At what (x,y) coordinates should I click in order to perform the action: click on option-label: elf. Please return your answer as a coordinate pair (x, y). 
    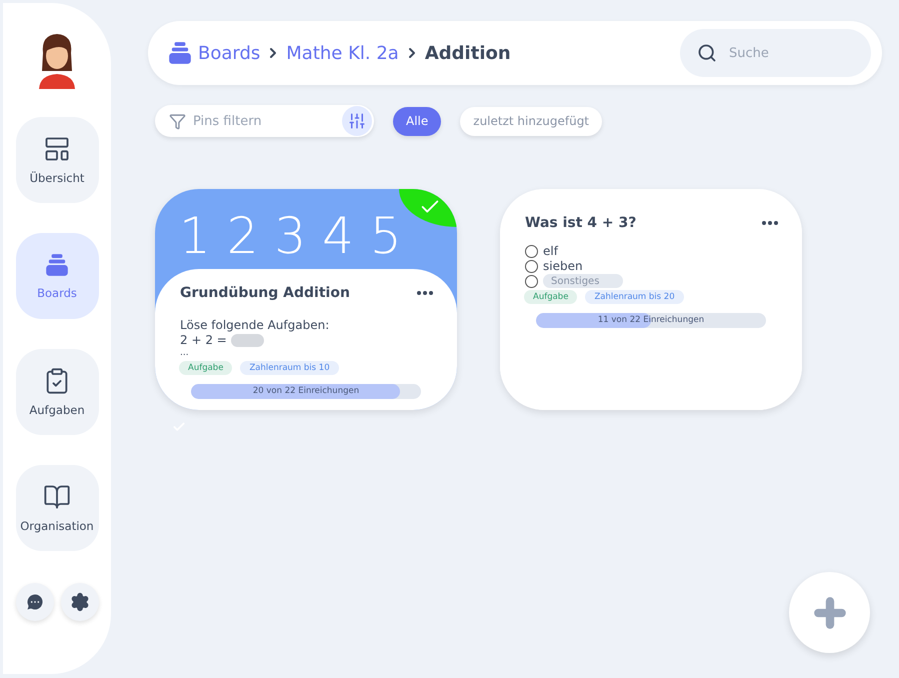
    Looking at the image, I should click on (550, 251).